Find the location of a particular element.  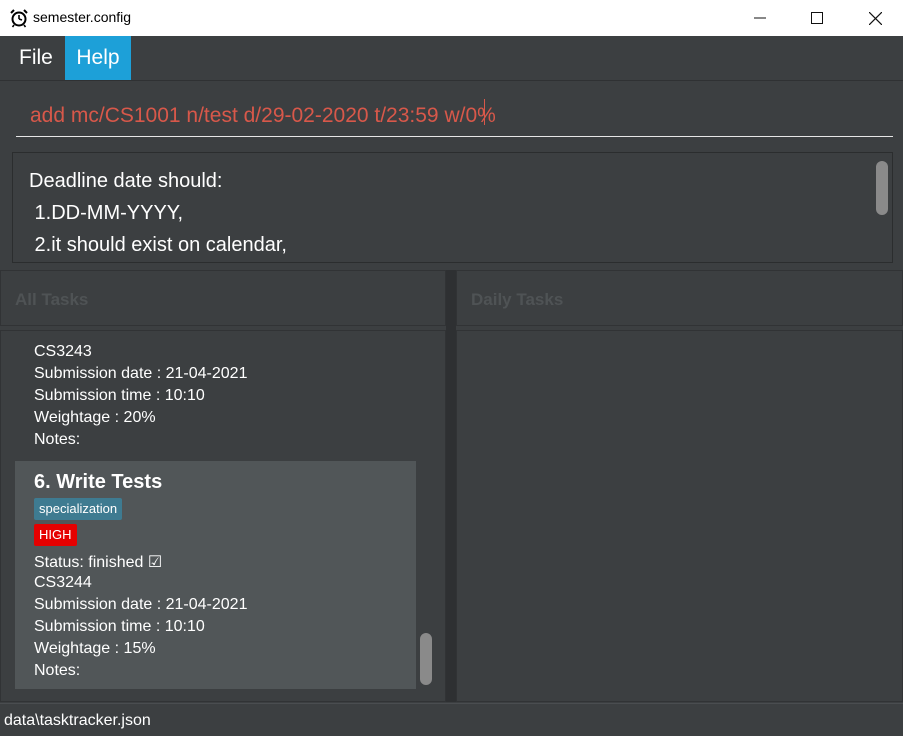

minimize-button is located at coordinates (760, 18).